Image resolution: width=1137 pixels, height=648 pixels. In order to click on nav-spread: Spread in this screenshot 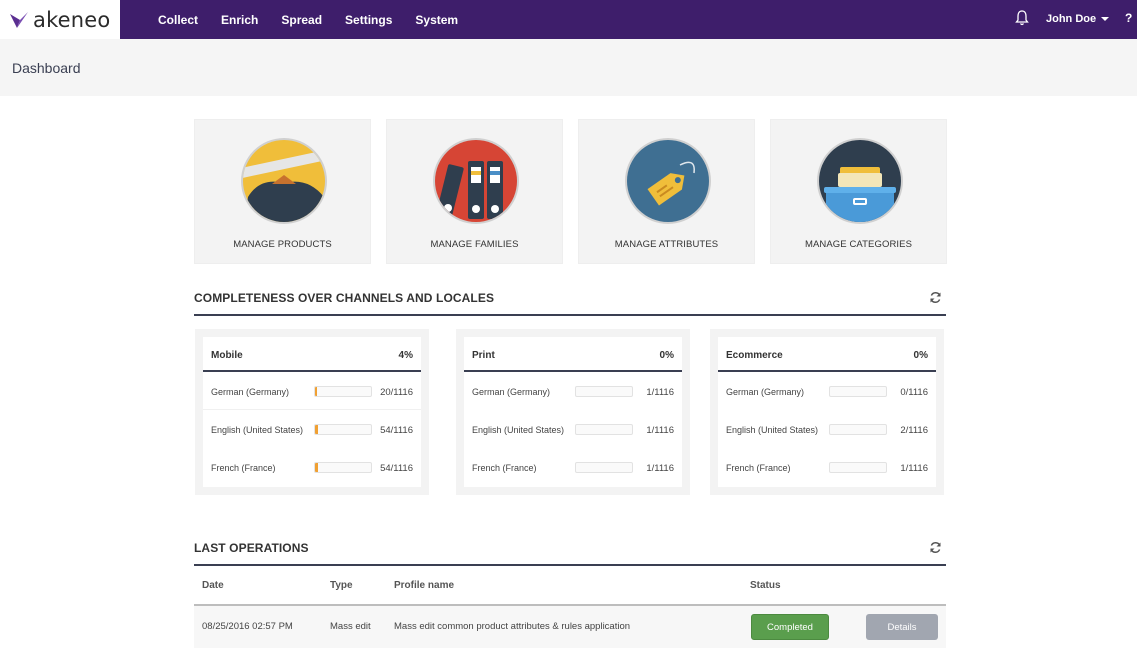, I will do `click(301, 20)`.